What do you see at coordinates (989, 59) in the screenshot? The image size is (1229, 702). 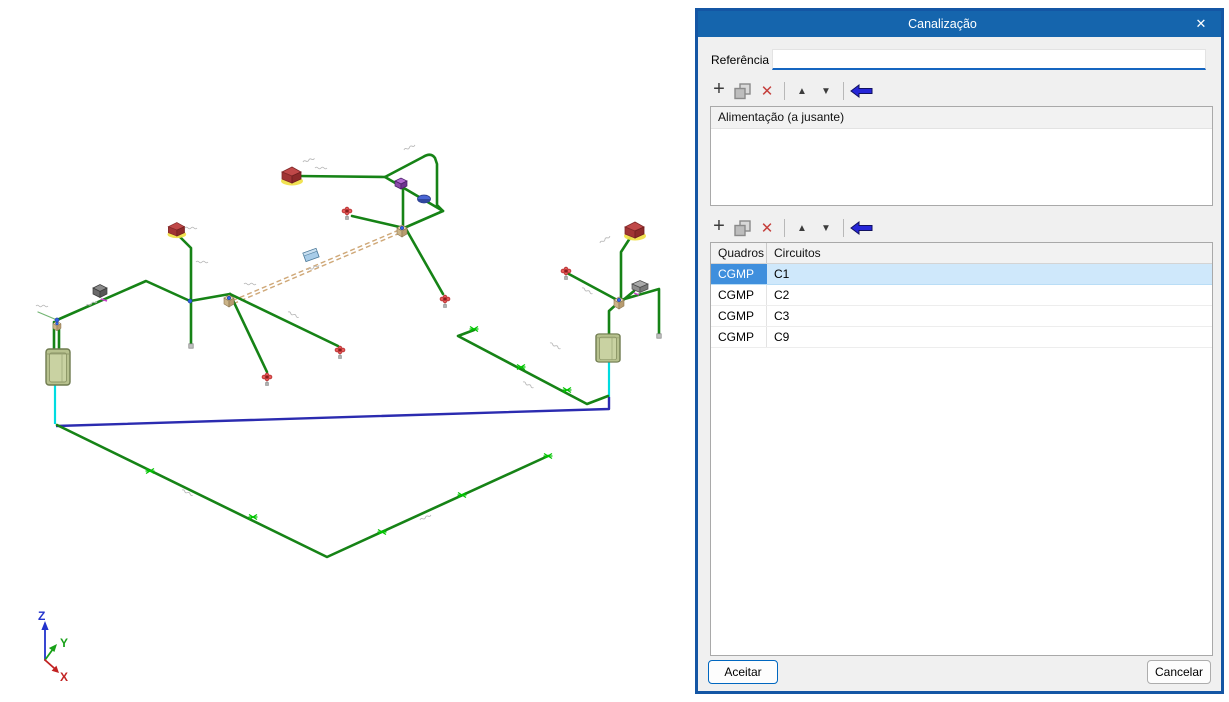 I see `reference-input` at bounding box center [989, 59].